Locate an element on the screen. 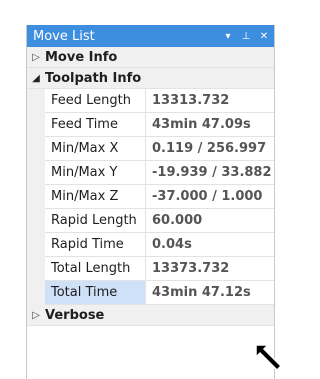  property-value: 0.119 / 256.997 is located at coordinates (210, 149).